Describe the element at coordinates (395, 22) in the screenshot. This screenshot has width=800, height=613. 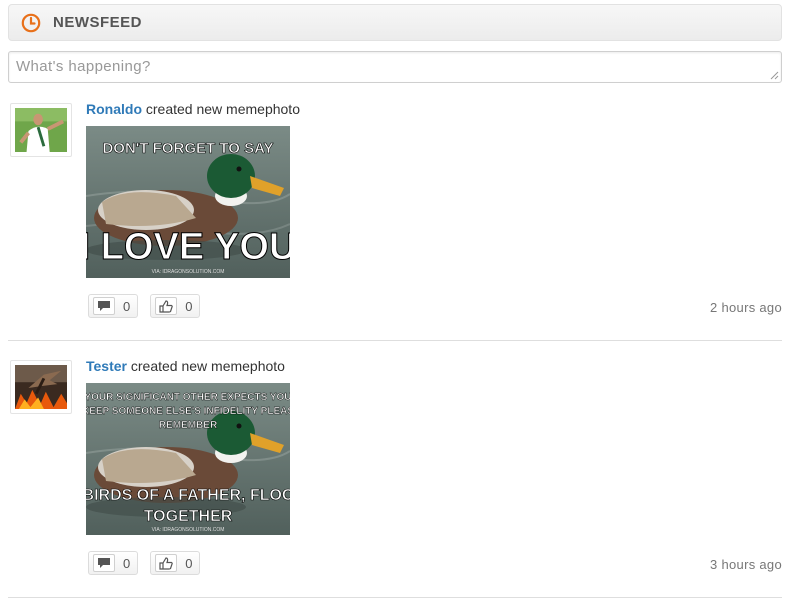
I see `newsfeed-header: NEWSFEED` at that location.